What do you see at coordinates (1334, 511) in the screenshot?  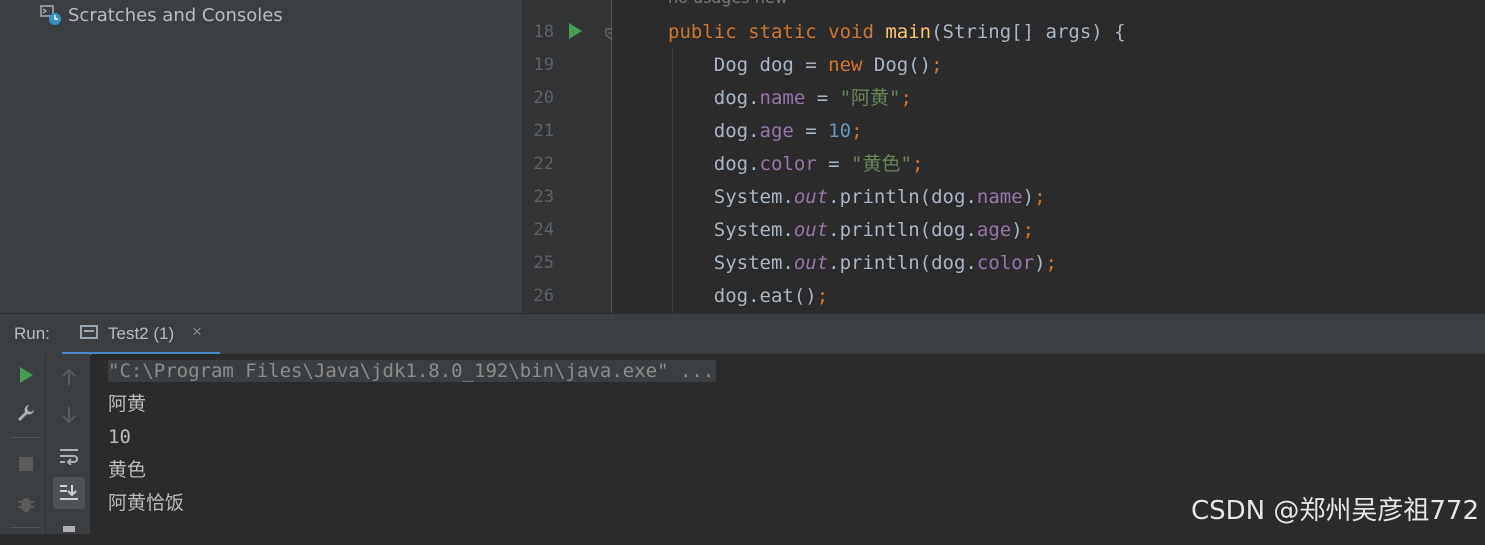 I see `watermark: CSDN @郑州吴彦祖772` at bounding box center [1334, 511].